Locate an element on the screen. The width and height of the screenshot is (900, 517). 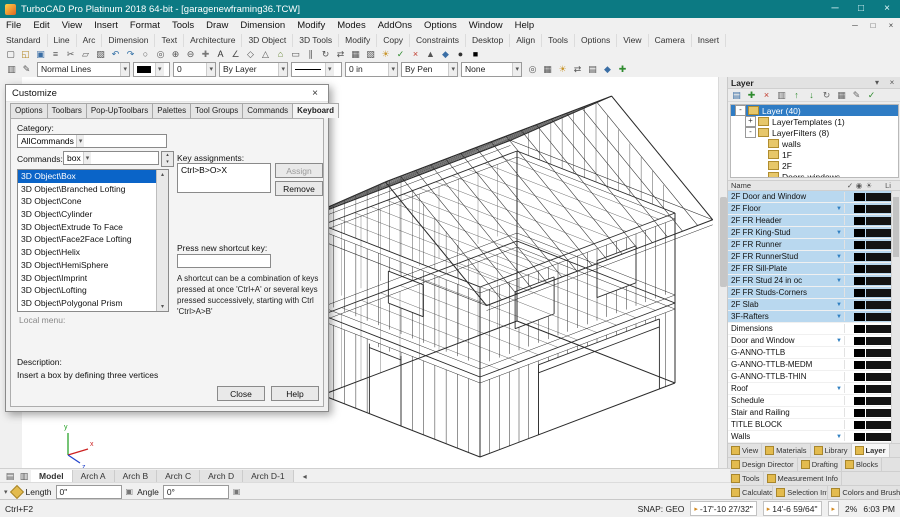
layer-tree-item: + LayerTemplates (1) is located at coordinates (814, 122).